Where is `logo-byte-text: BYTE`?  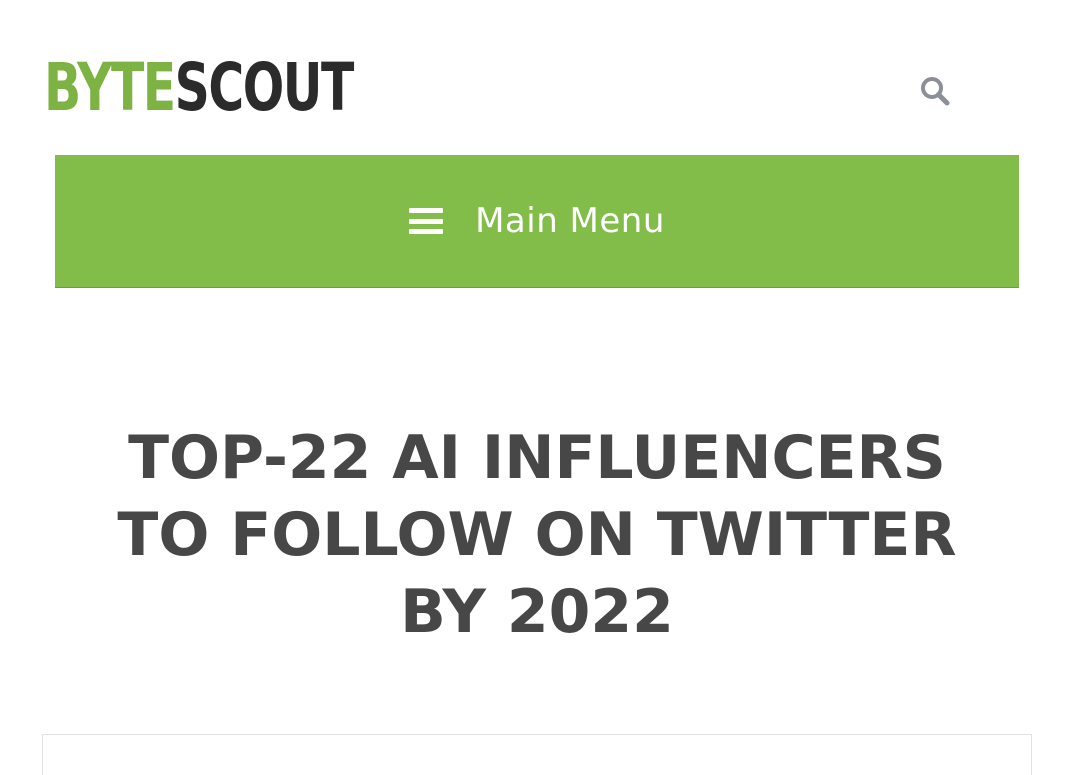 logo-byte-text: BYTE is located at coordinates (110, 87).